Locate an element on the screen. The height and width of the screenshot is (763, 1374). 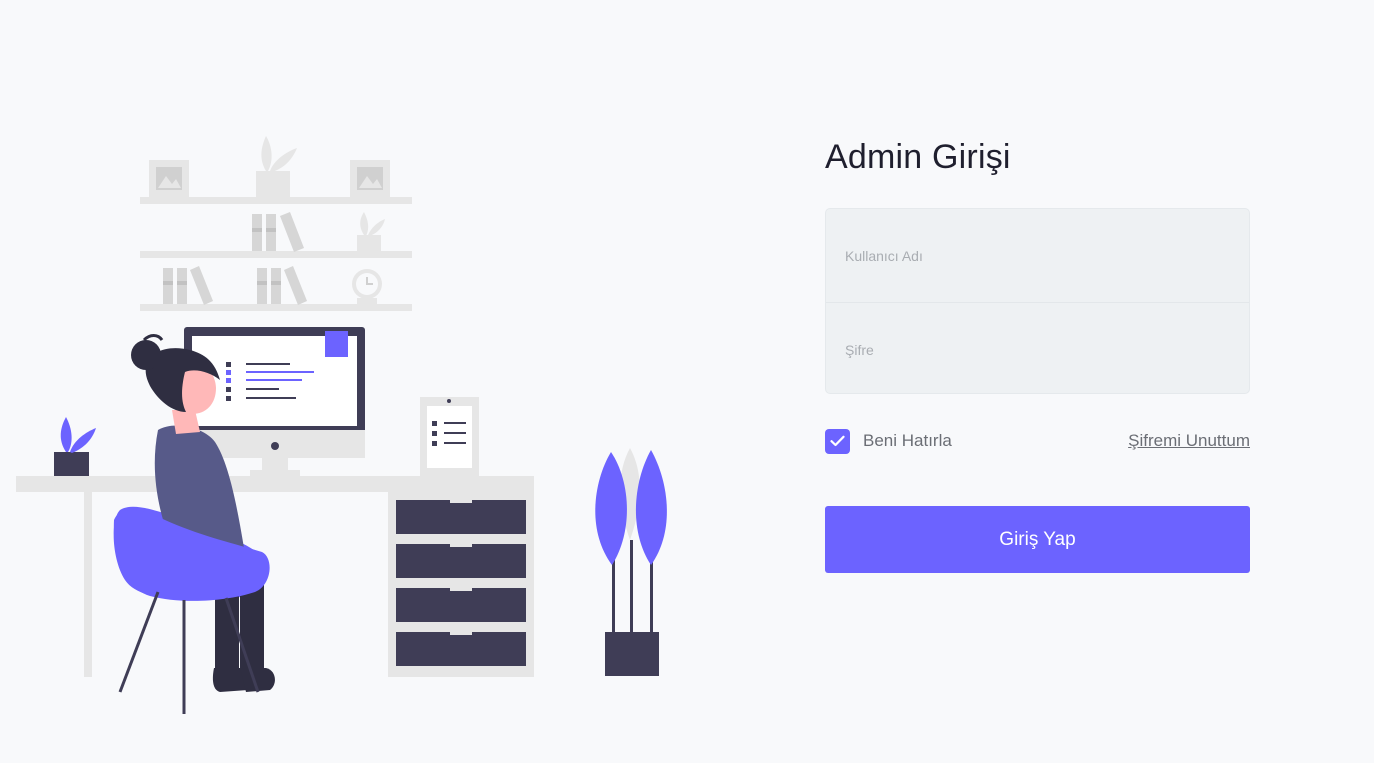
credentials-group is located at coordinates (1037, 301).